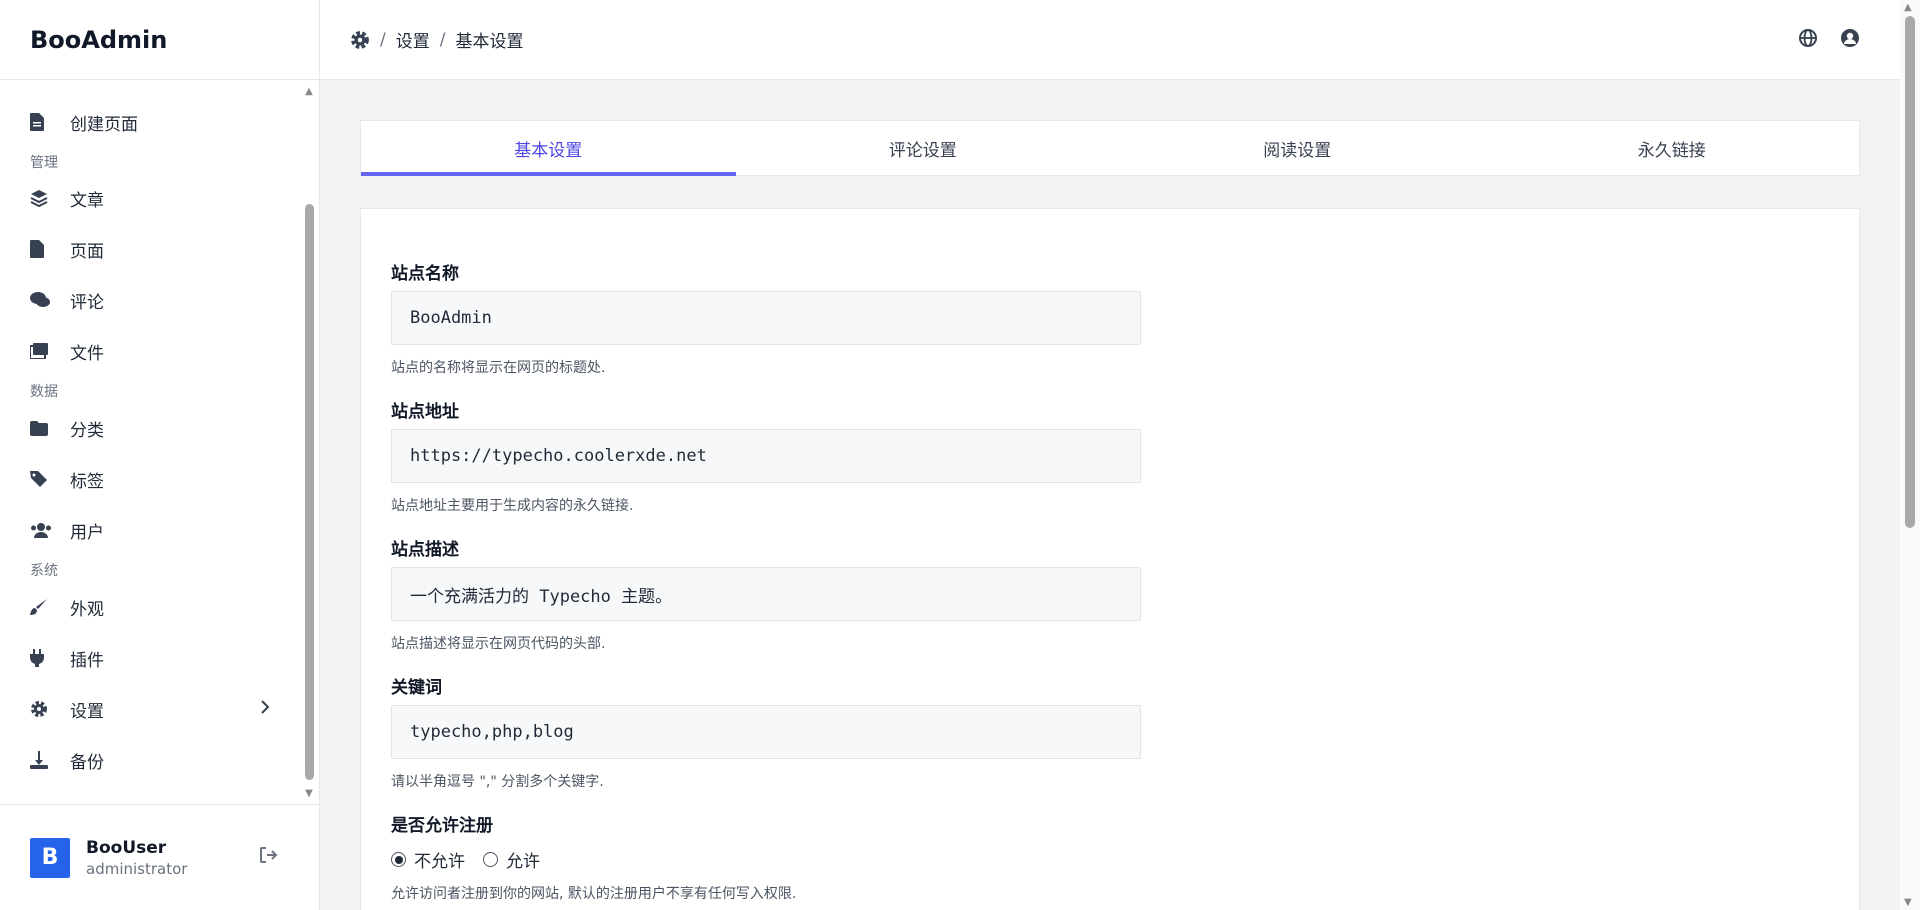  I want to click on file-icon, so click(43, 249).